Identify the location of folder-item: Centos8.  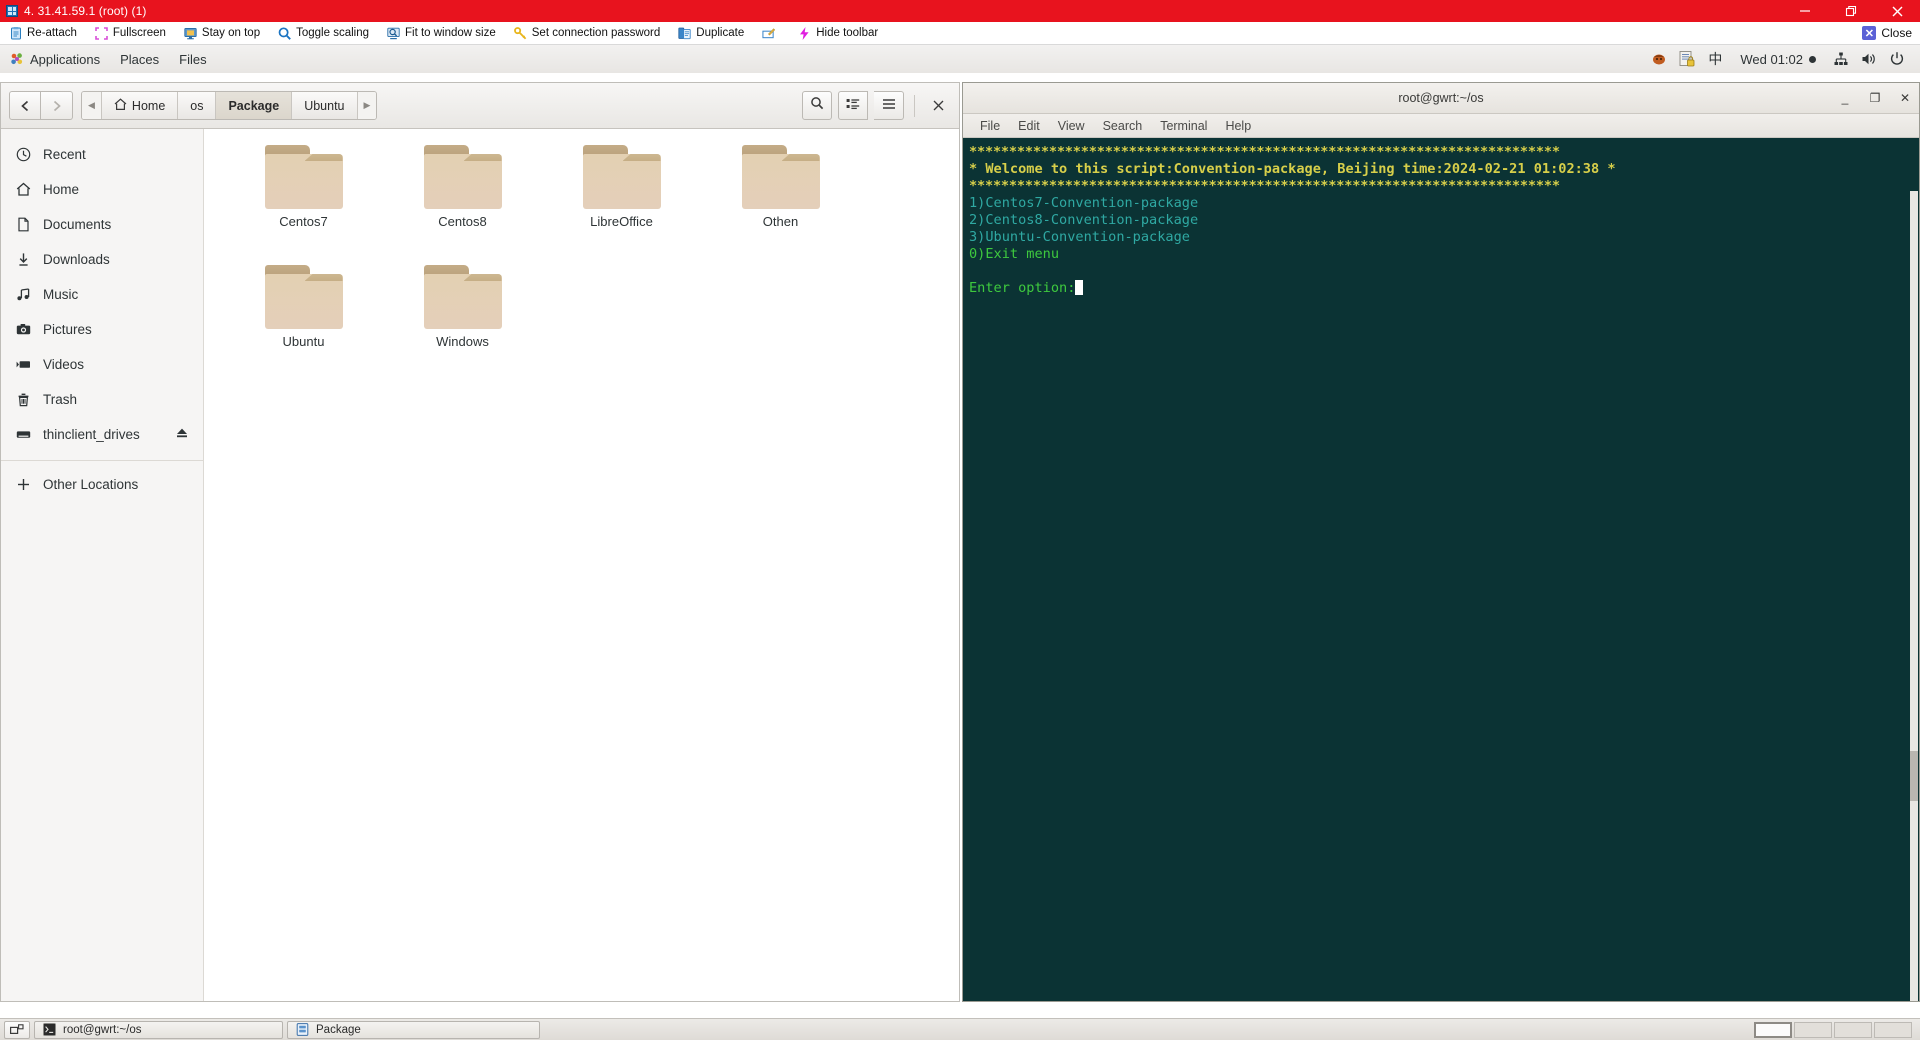
(462, 205).